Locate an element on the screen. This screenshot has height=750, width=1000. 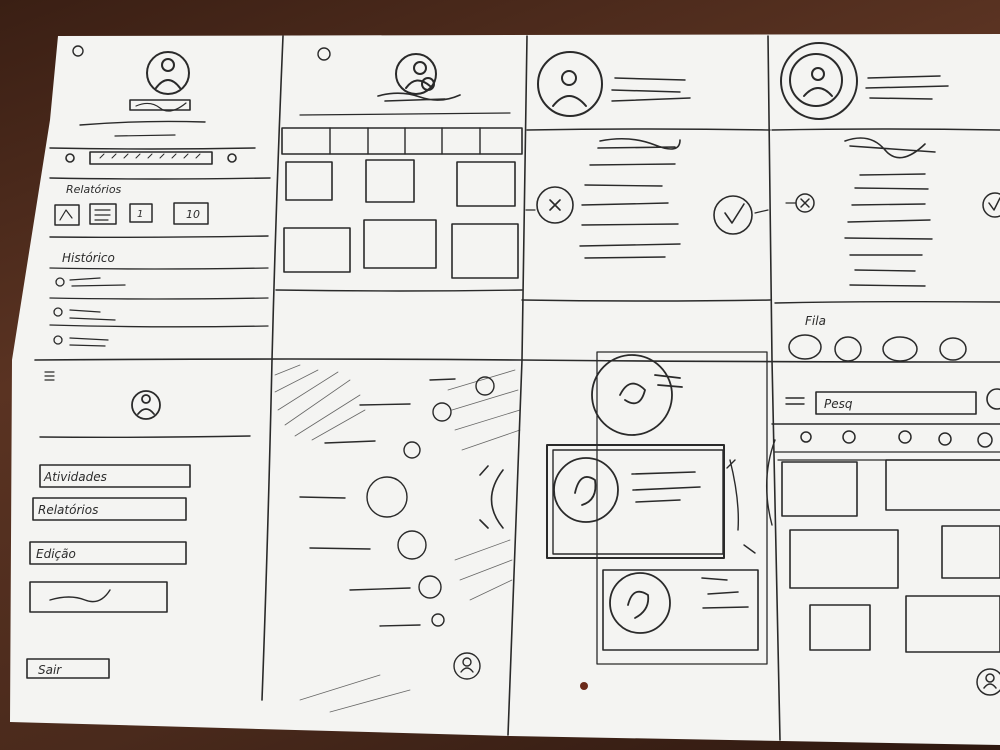
reports-section-label: Relatórios is located at coordinates (94, 189).